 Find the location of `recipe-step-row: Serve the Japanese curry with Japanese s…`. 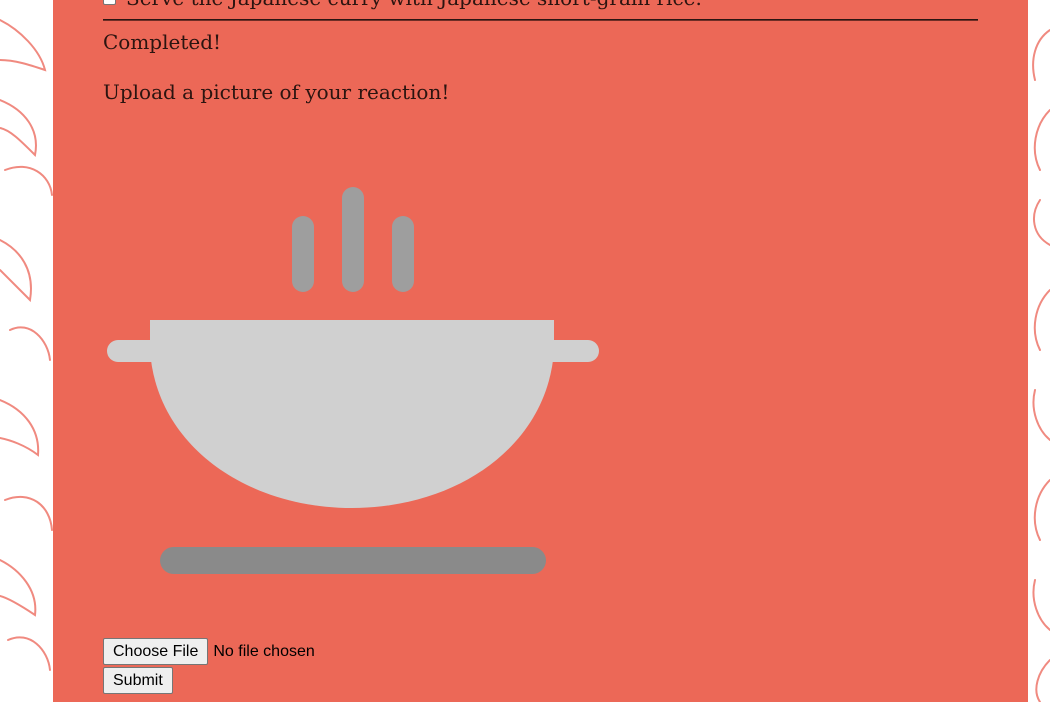

recipe-step-row: Serve the Japanese curry with Japanese s… is located at coordinates (402, 5).